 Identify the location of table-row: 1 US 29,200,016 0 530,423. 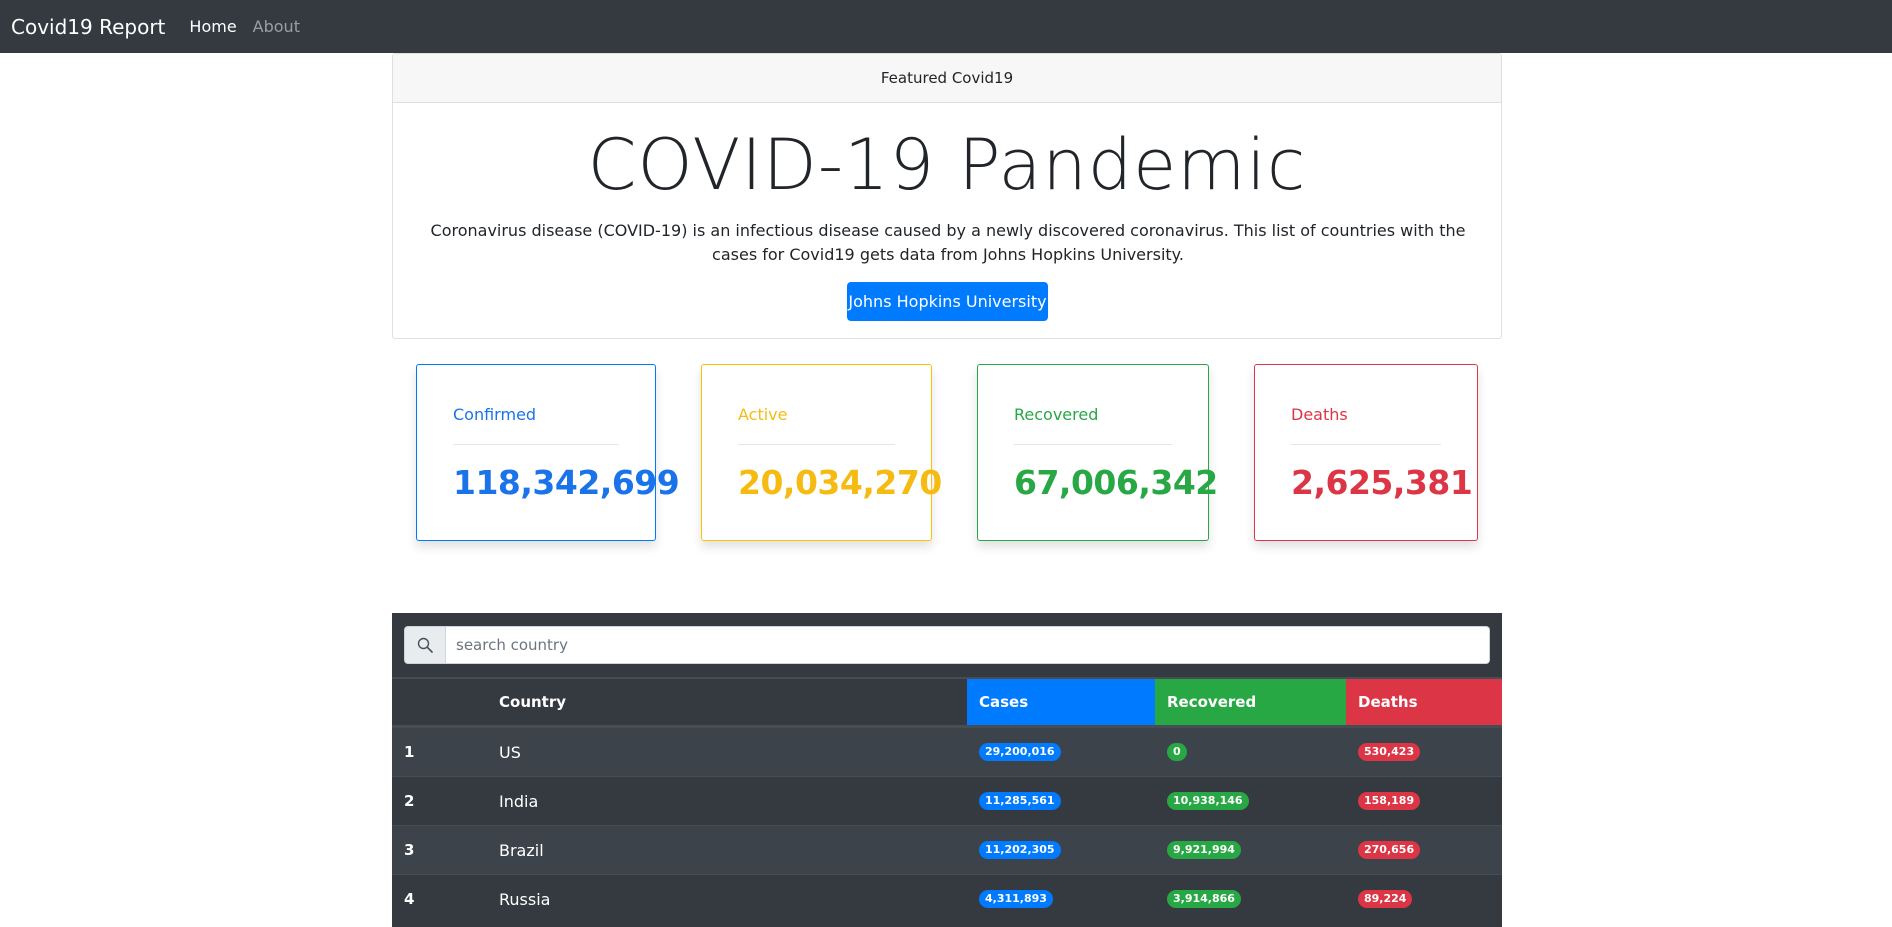
(947, 751).